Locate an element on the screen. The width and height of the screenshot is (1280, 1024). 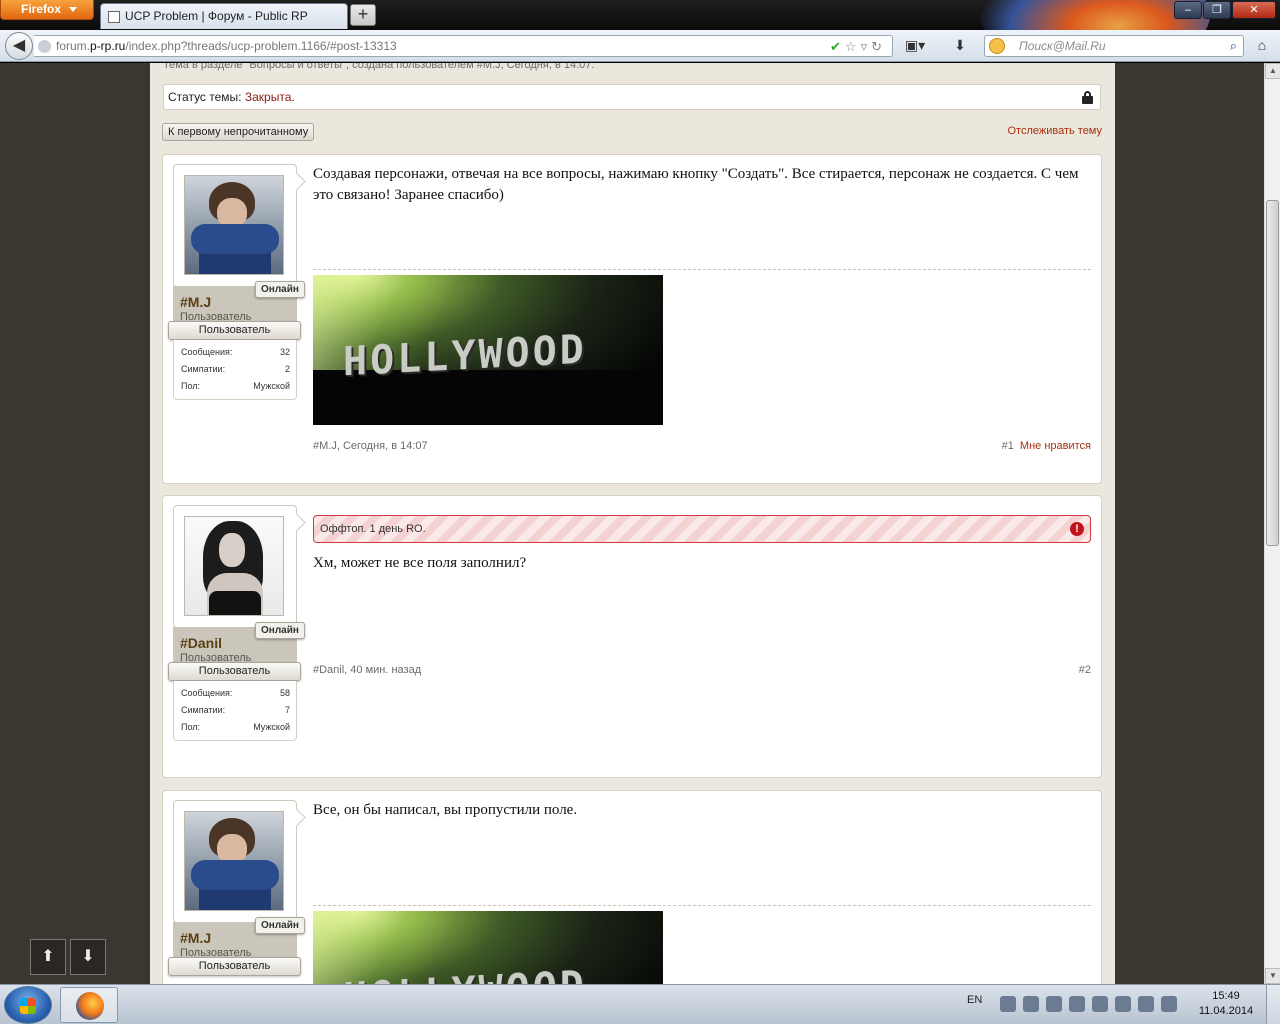
post-meta: #M.J, Сегодня, в 14:07 is located at coordinates (370, 446).